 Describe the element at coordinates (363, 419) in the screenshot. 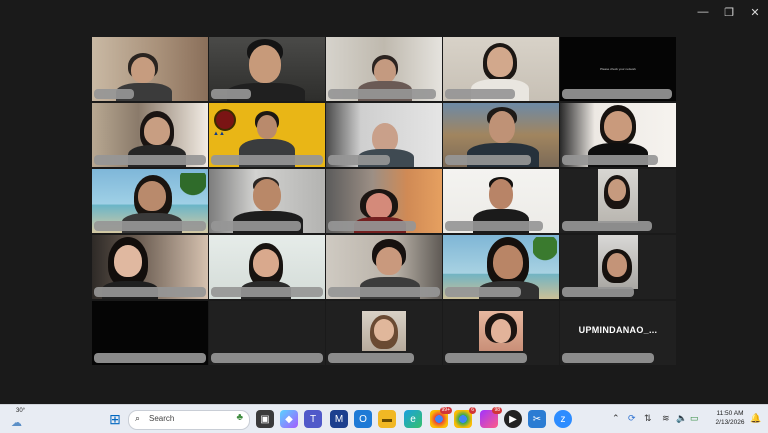

I see `outlook-icon: O` at that location.